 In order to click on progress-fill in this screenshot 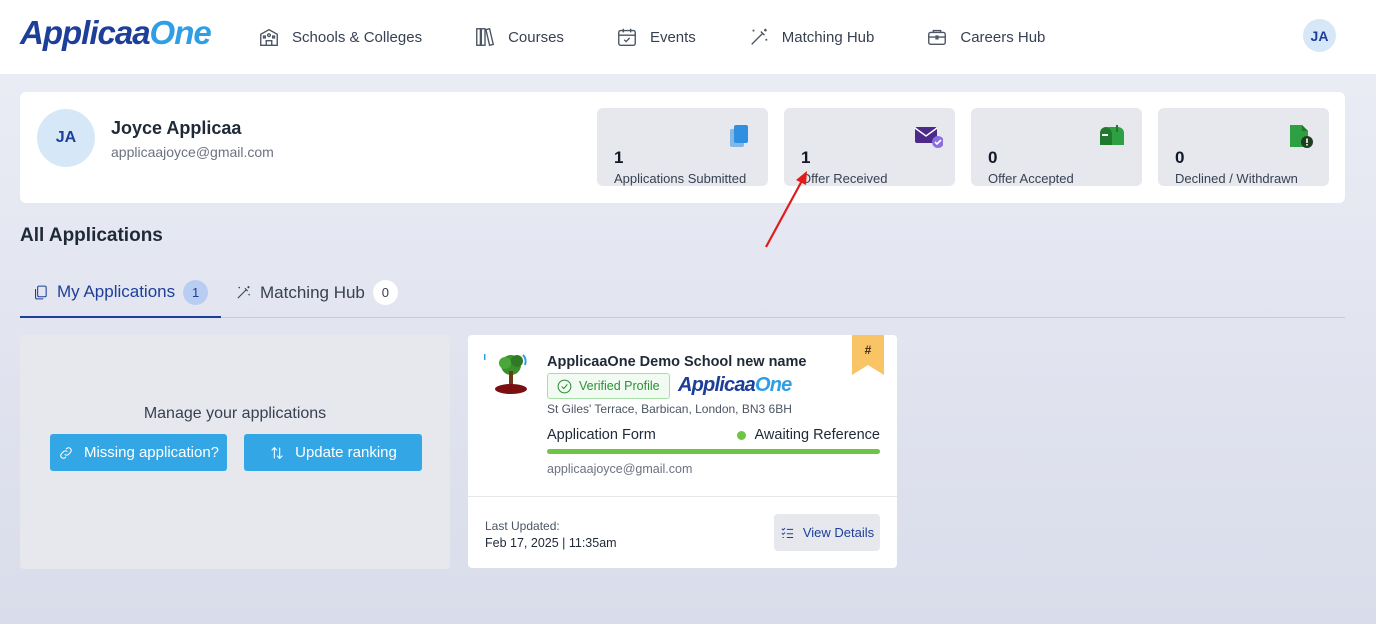, I will do `click(713, 451)`.